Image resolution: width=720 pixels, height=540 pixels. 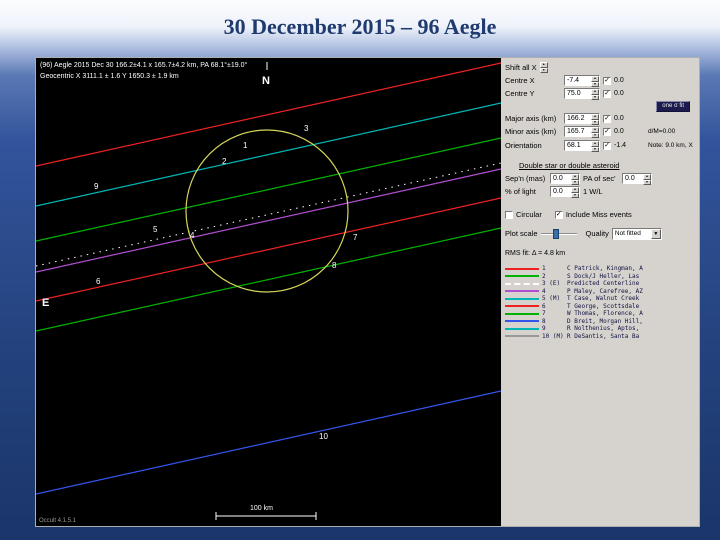 I want to click on observer-row: 4 P Maley, Carefree, AZ, so click(x=600, y=292).